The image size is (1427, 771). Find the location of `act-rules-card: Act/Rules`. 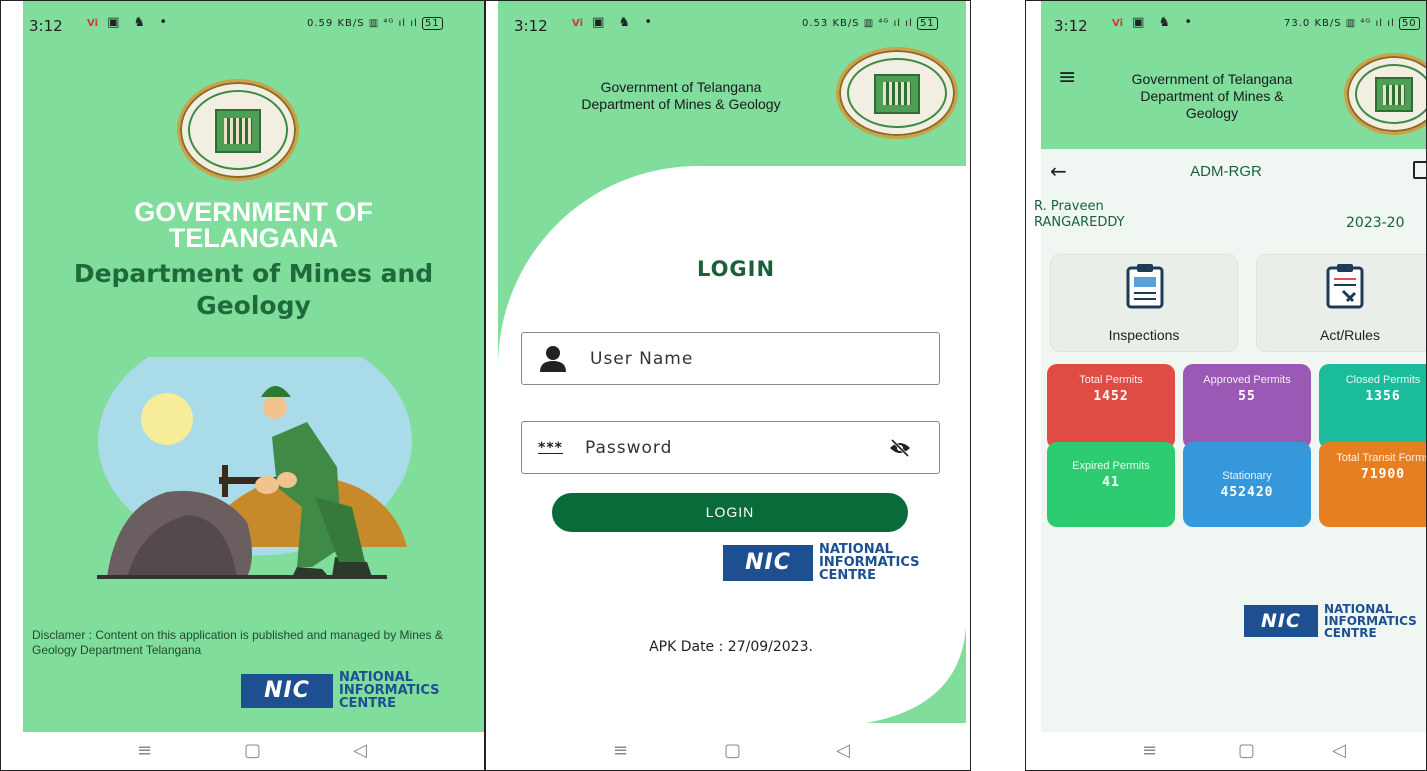

act-rules-card: Act/Rules is located at coordinates (1341, 303).